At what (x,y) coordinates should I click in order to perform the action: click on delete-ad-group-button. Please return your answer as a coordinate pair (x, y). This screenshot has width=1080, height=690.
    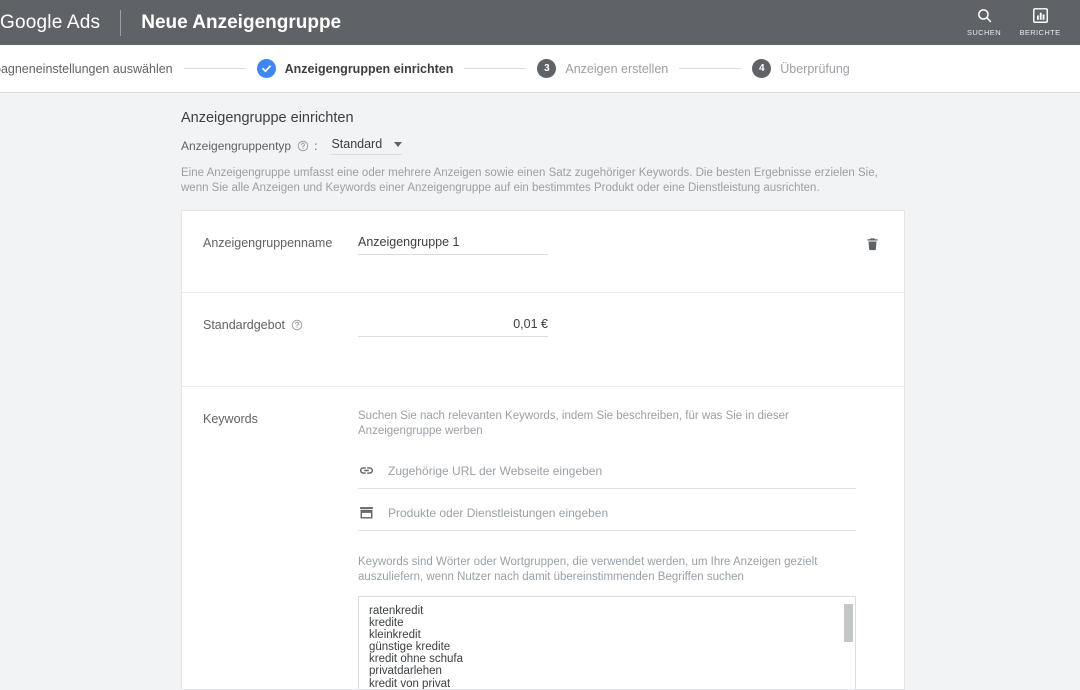
    Looking at the image, I should click on (872, 245).